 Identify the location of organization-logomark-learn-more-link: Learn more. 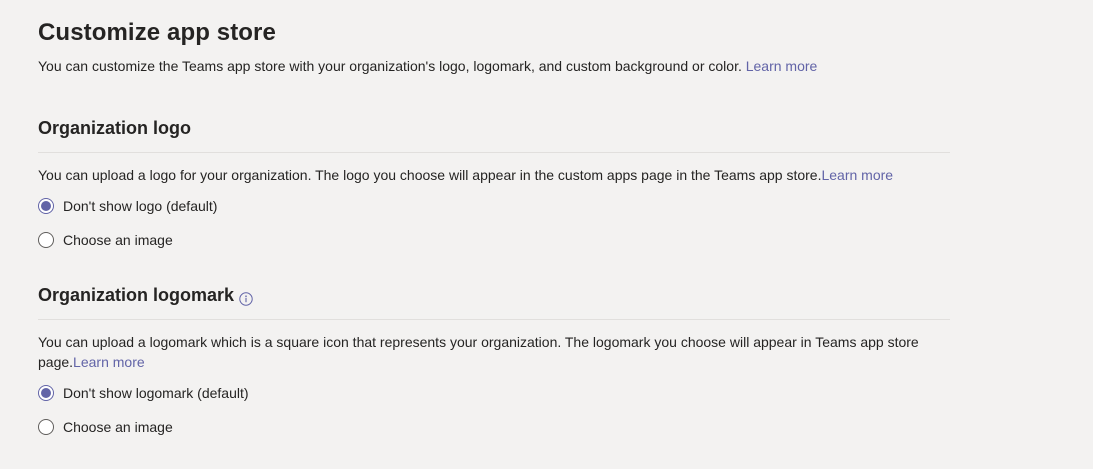
(109, 362).